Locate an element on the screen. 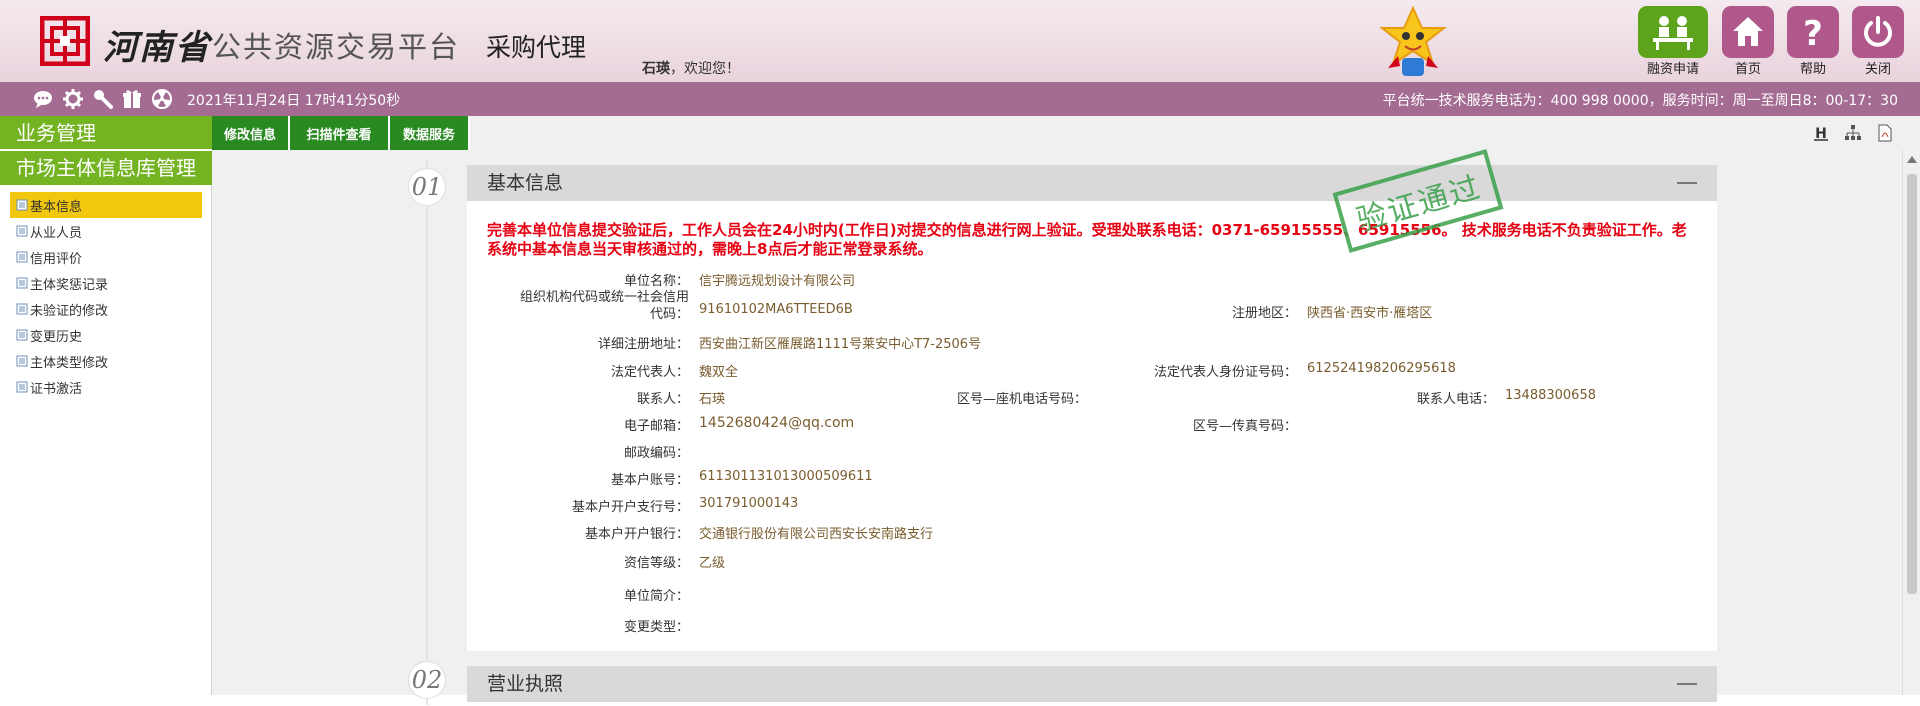 This screenshot has height=706, width=1920. sidebar-item-label: 主体类型修改 is located at coordinates (69, 363).